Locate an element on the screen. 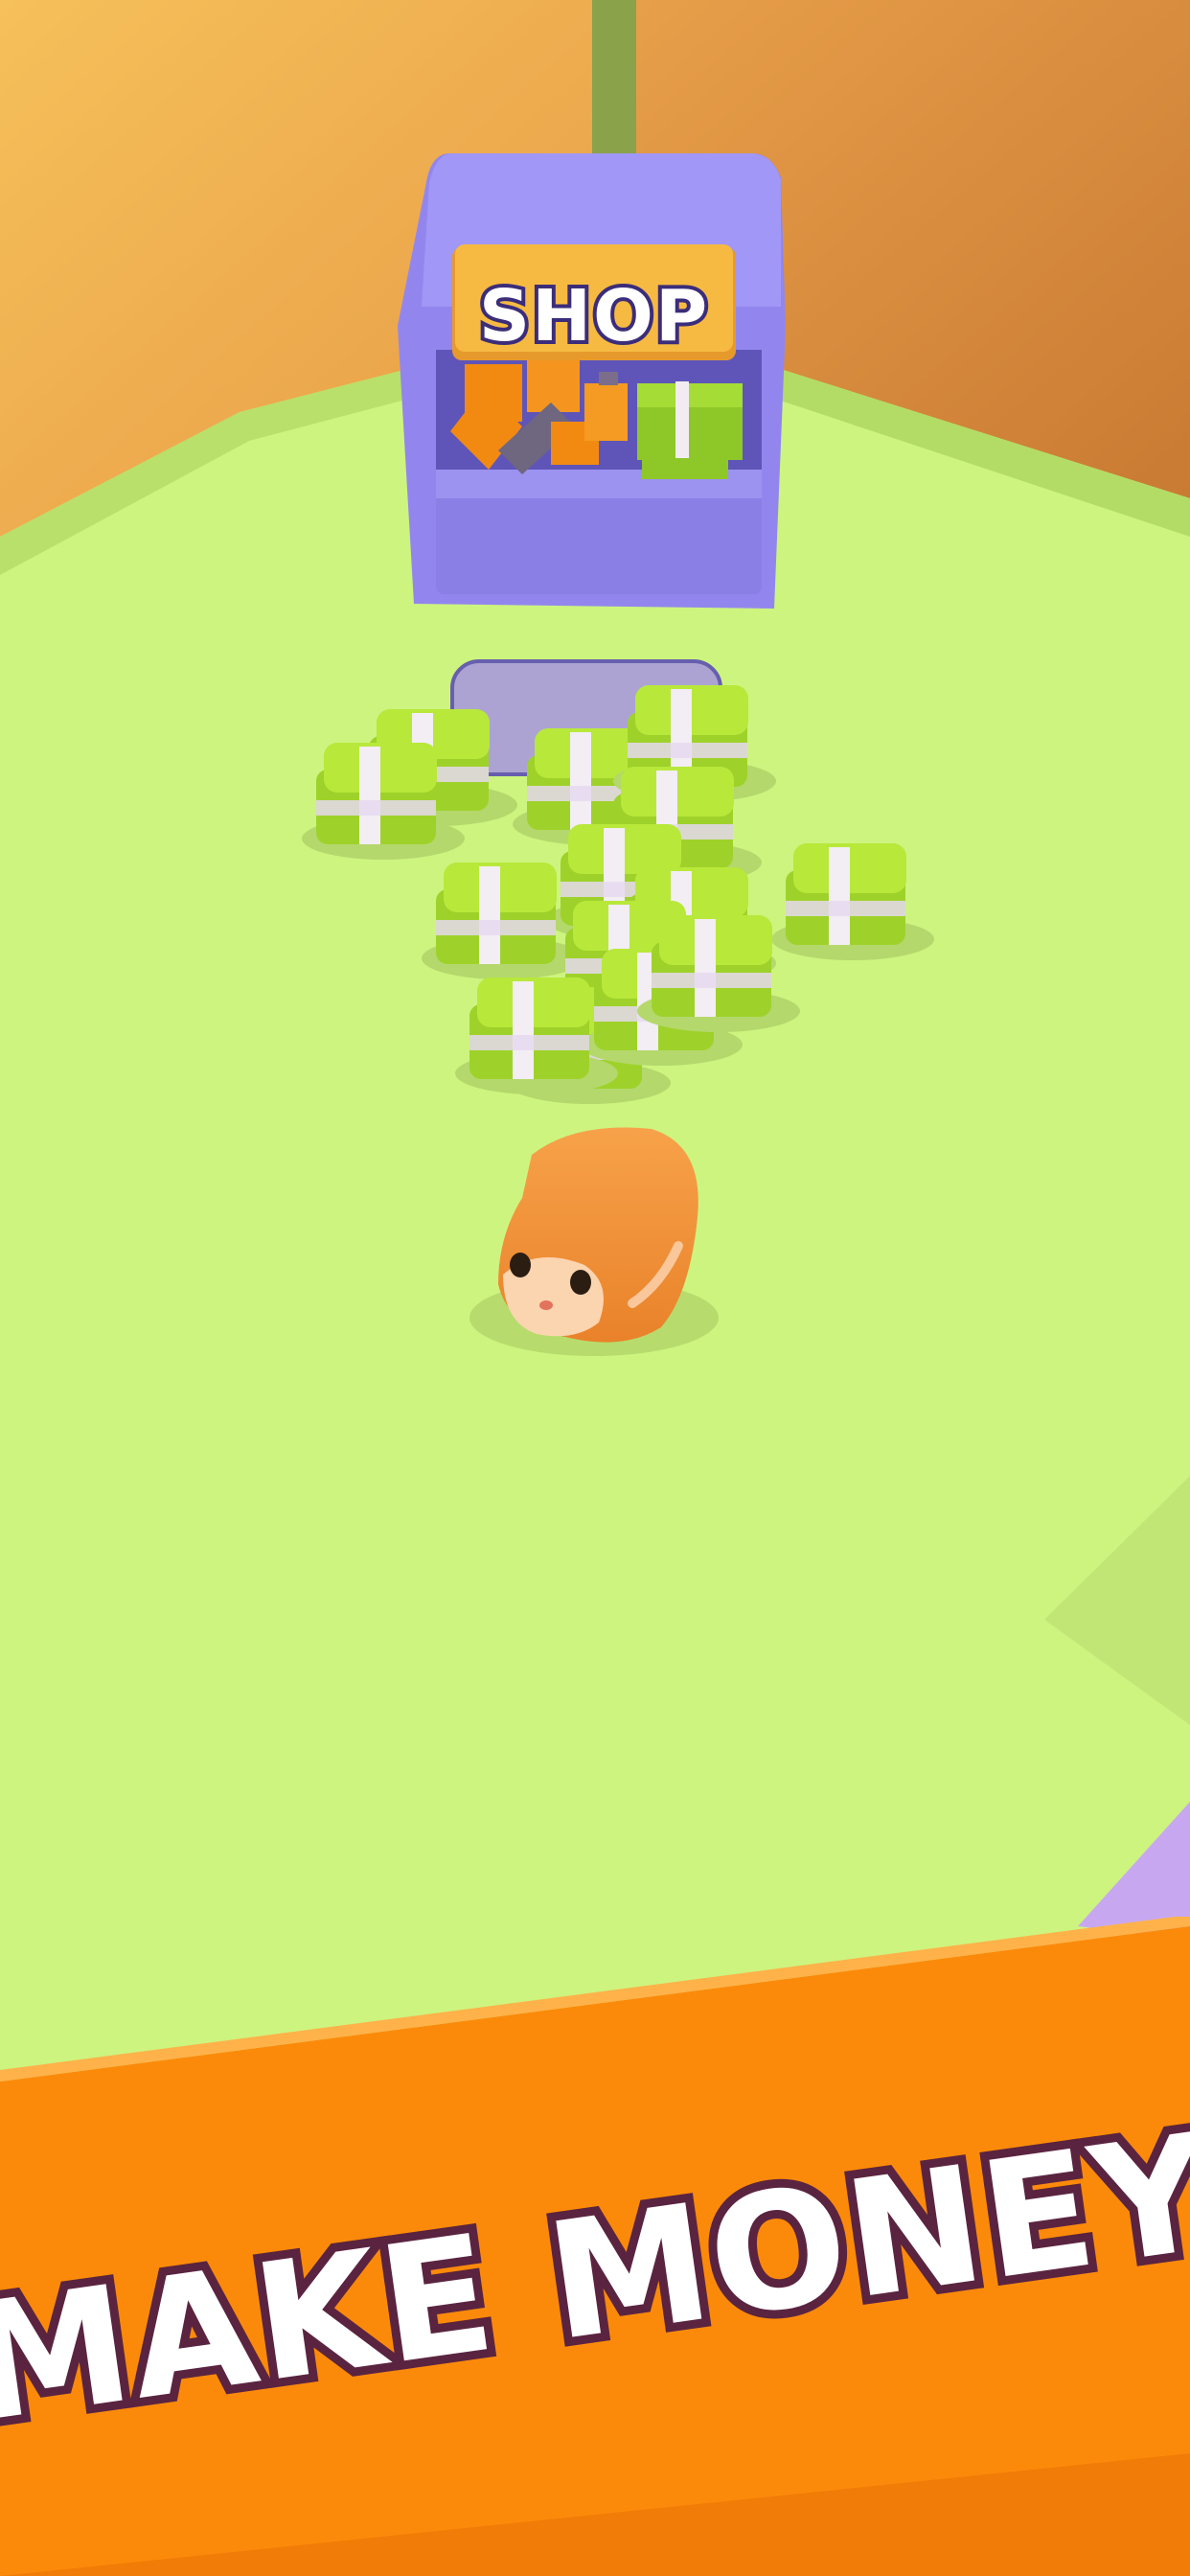  promo-banner-title: MAKE MONEY is located at coordinates (595, 2278).